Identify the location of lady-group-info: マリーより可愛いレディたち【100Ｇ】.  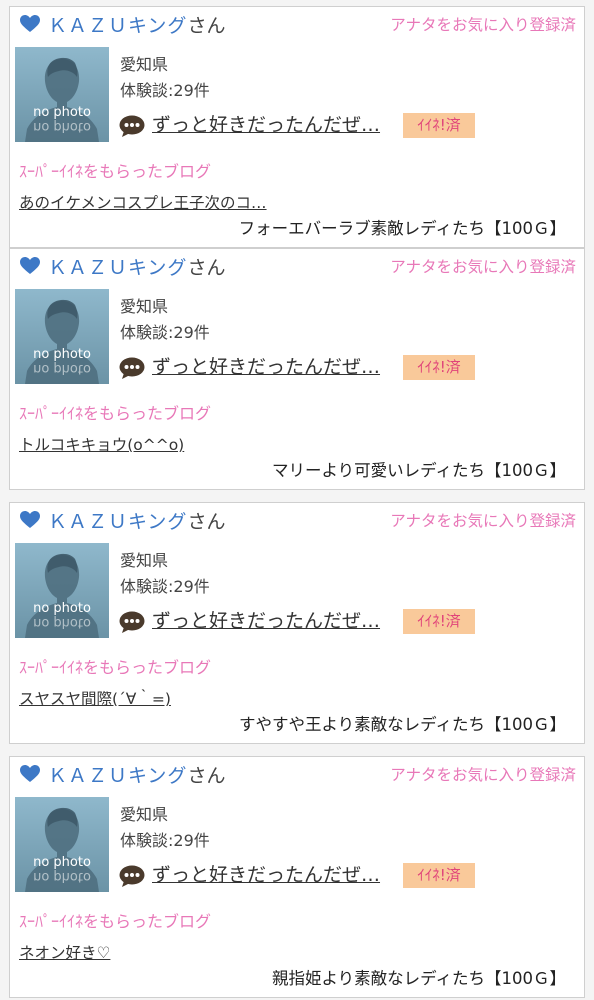
(418, 470).